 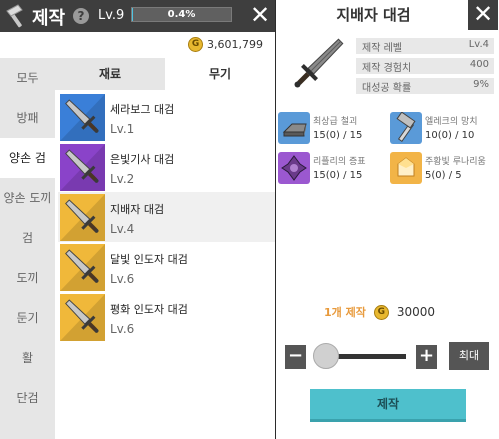 I want to click on category-sidebar: 모두 방패 양손 검 양손 도끼 검 도끼 둔기 활 단검, so click(x=27, y=248).